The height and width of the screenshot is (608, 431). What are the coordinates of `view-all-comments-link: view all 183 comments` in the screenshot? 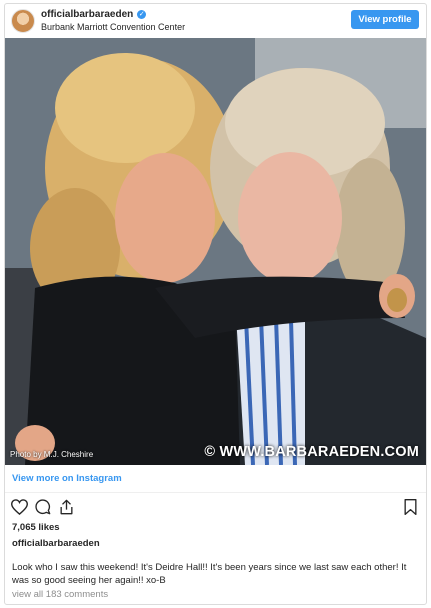 It's located at (60, 594).